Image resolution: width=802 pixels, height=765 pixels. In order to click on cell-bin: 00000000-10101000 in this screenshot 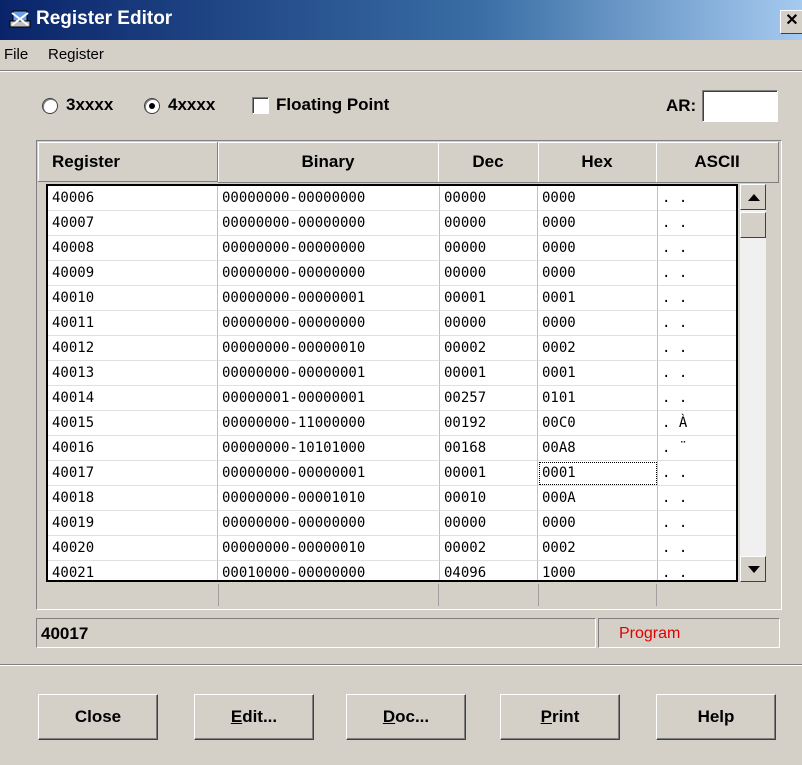, I will do `click(329, 448)`.